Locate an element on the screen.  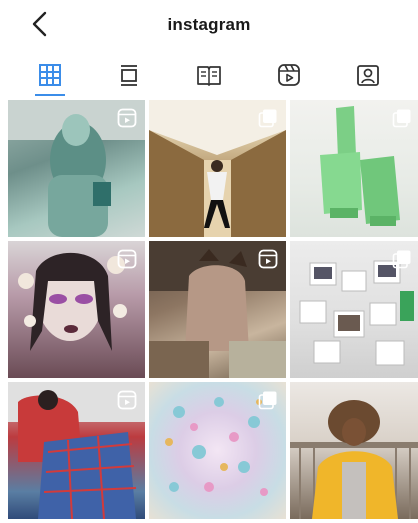
profile-tabs is located at coordinates (209, 75).